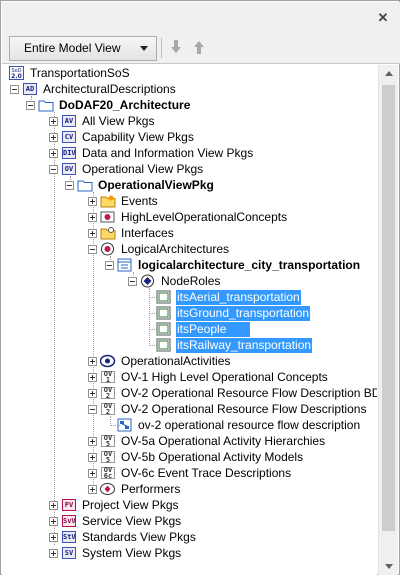 This screenshot has width=400, height=575. I want to click on sv-package-icon: SvV, so click(69, 521).